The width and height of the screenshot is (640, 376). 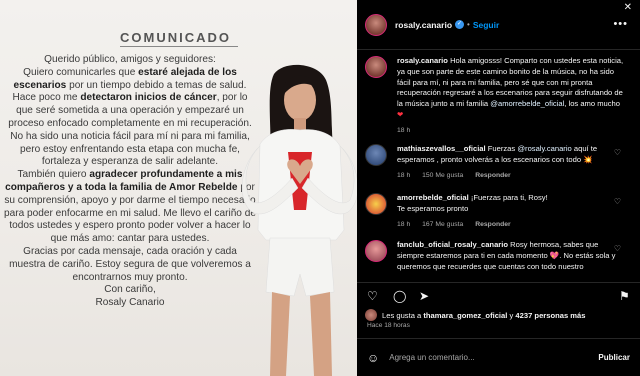 What do you see at coordinates (399, 296) in the screenshot?
I see `comment-icon: ◯` at bounding box center [399, 296].